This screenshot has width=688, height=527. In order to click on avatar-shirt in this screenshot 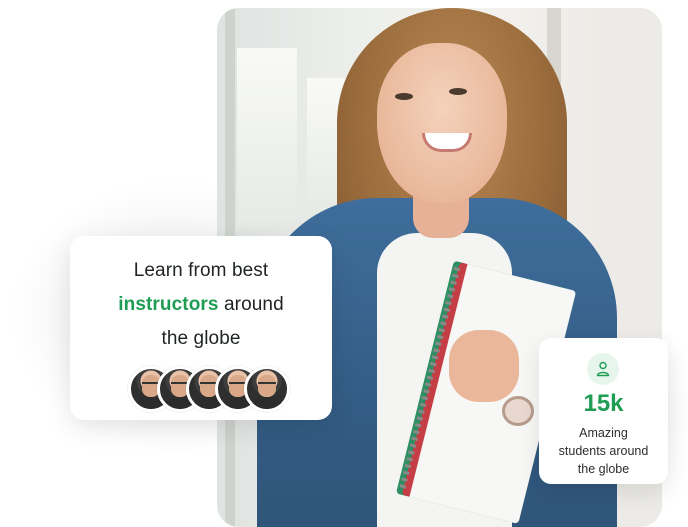, I will do `click(267, 402)`.